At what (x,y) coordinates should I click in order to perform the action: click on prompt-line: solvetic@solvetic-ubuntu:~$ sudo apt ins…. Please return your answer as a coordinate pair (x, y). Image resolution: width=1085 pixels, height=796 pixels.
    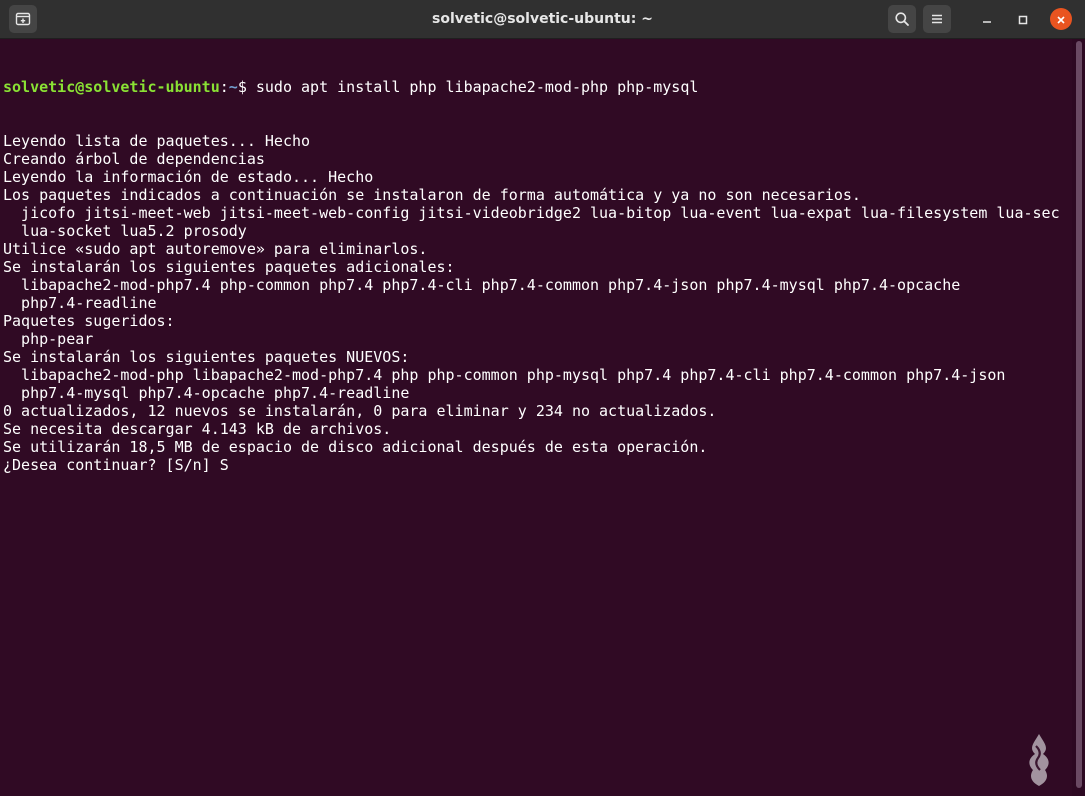
    Looking at the image, I should click on (537, 87).